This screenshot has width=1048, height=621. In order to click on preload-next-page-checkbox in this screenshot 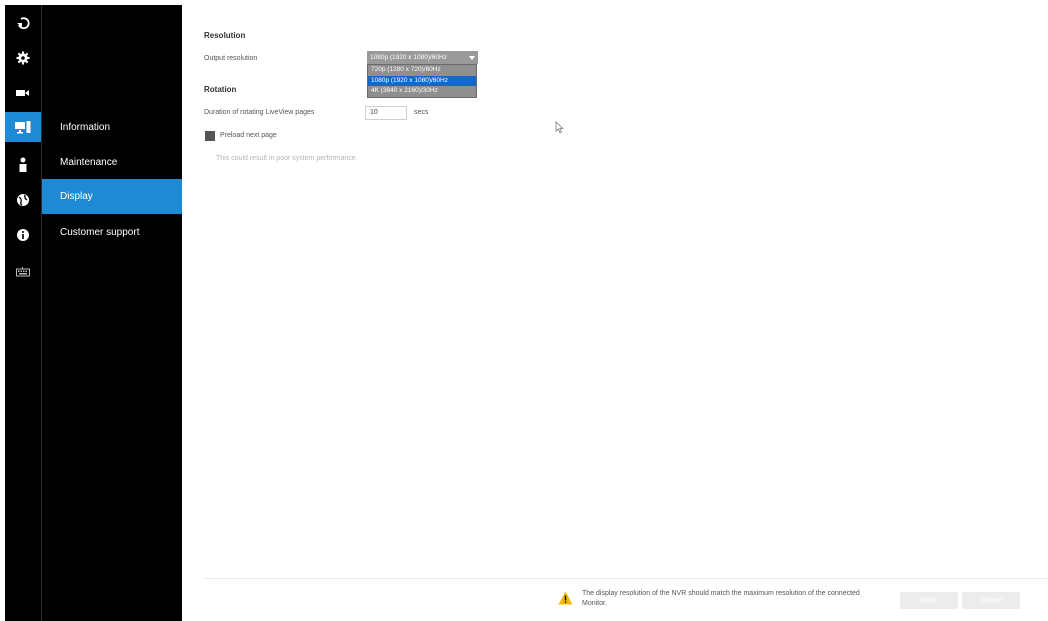, I will do `click(210, 136)`.